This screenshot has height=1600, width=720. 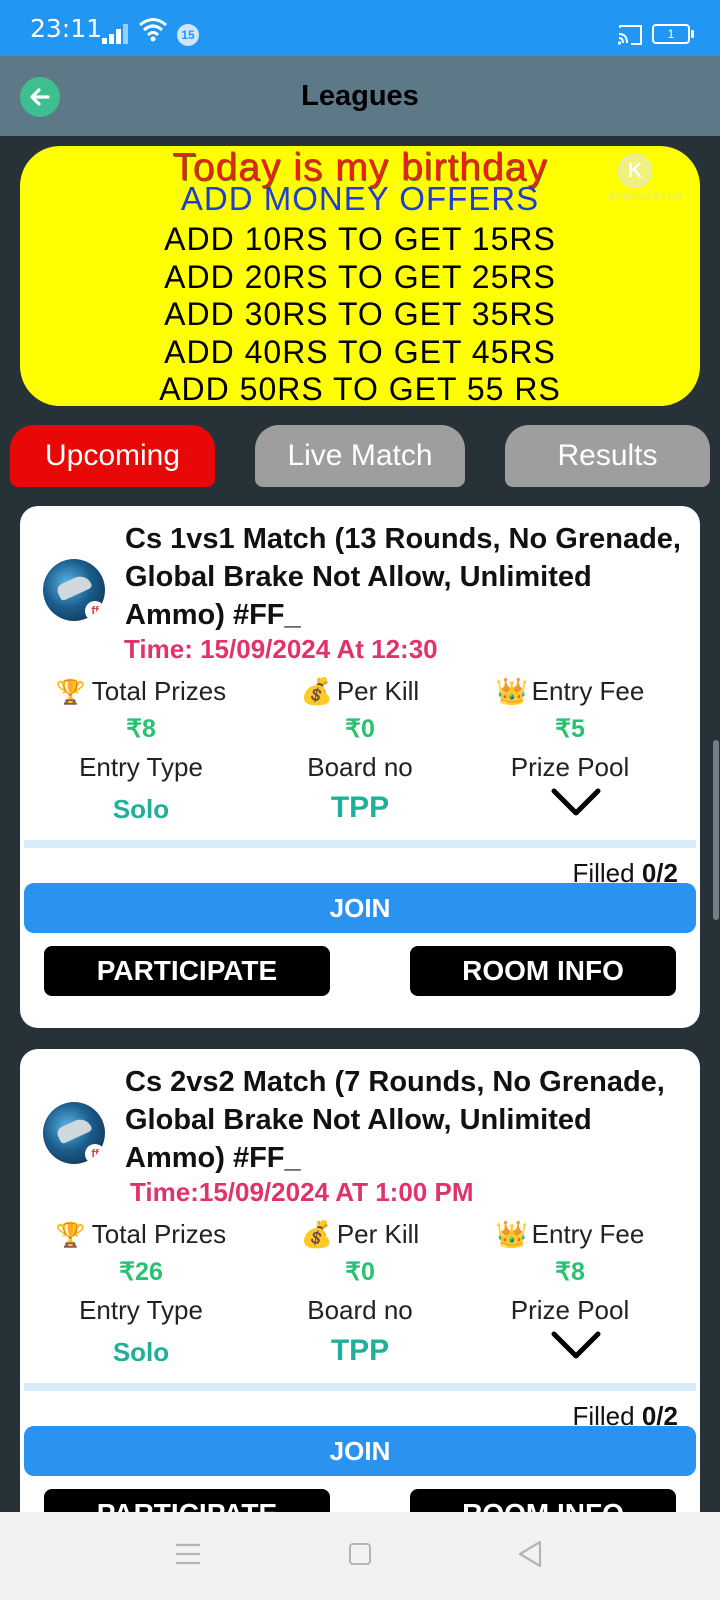 I want to click on tab-live-match: Live Match, so click(x=360, y=456).